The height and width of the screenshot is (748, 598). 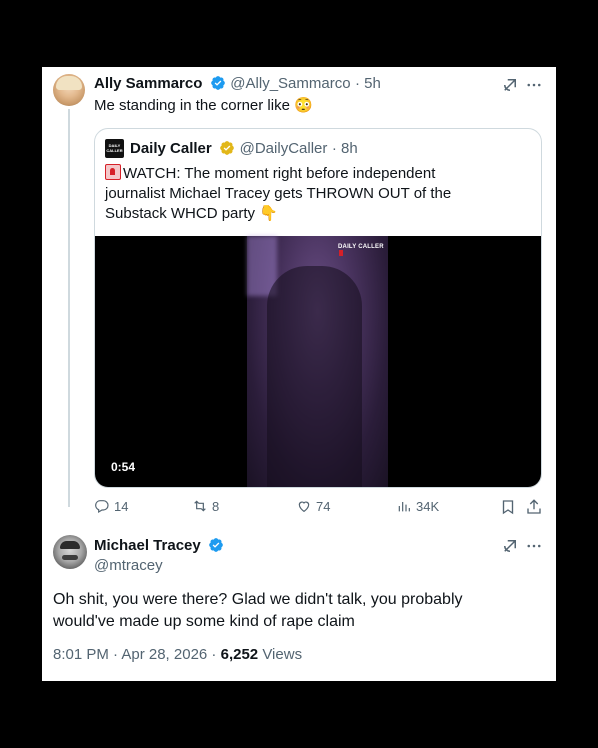 What do you see at coordinates (203, 105) in the screenshot?
I see `parent-tweet-text: Me standing in the corner like 😳` at bounding box center [203, 105].